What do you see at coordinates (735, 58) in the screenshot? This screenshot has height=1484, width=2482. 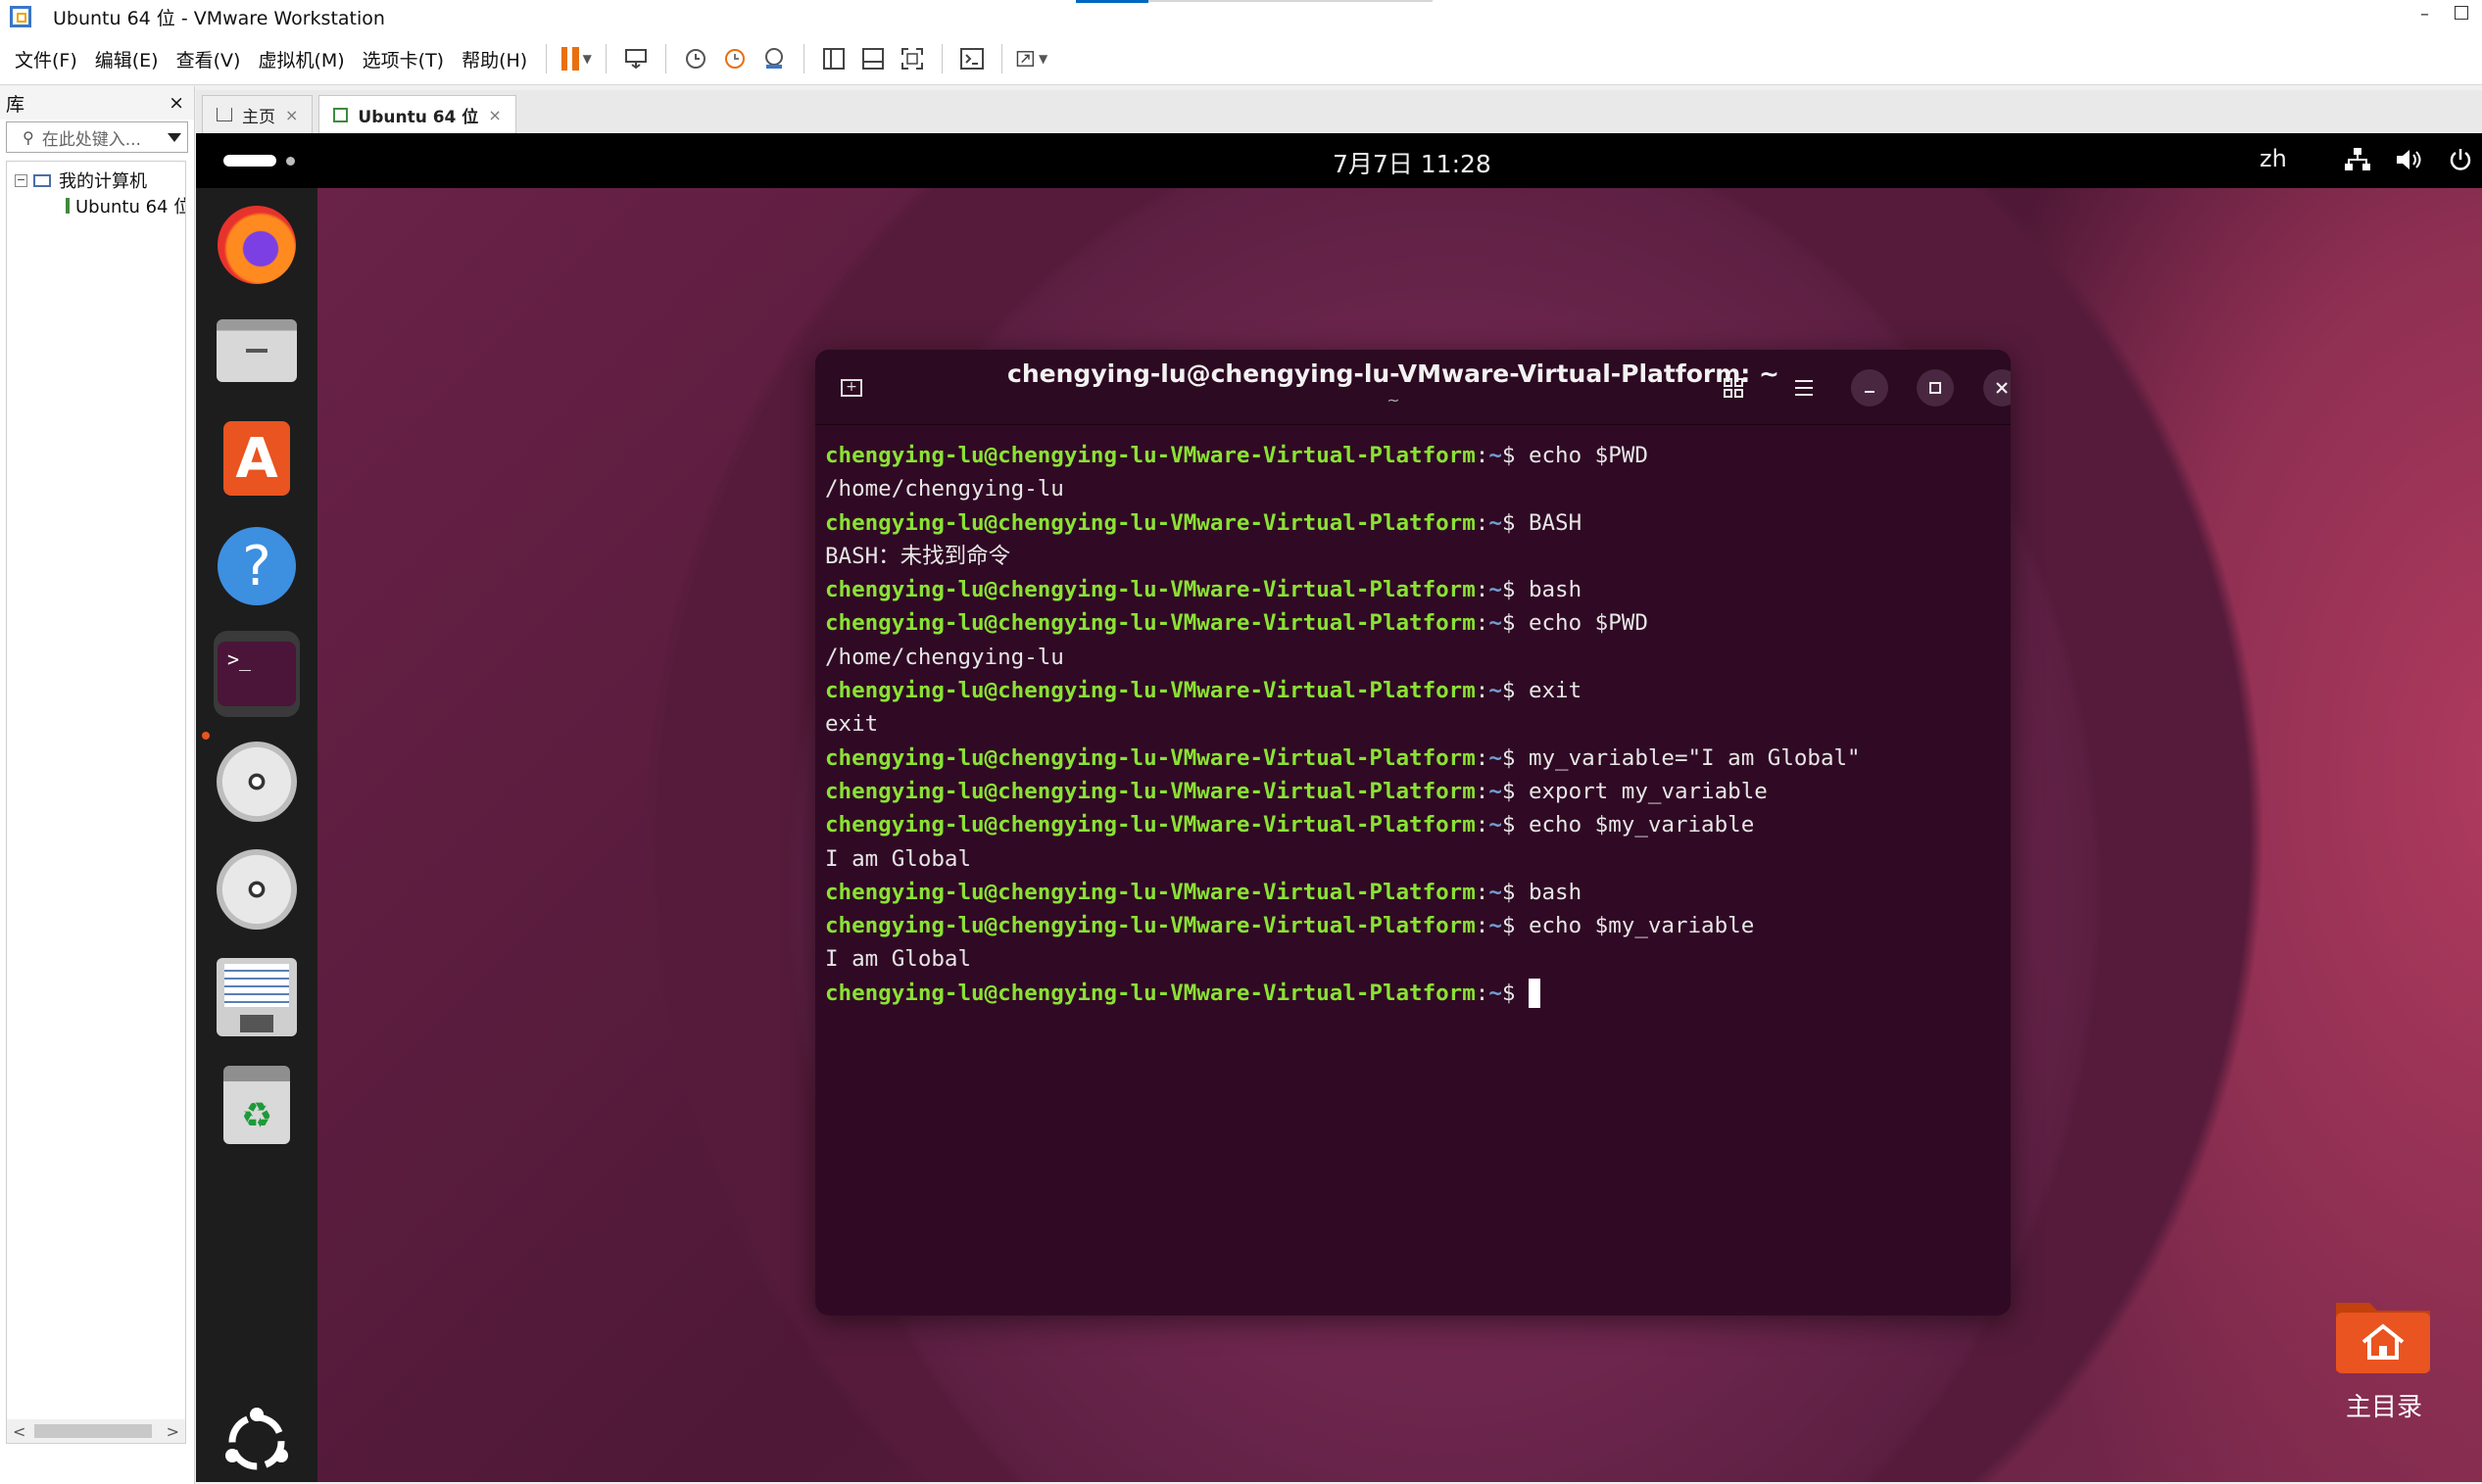 I see `revert-snapshot-button` at bounding box center [735, 58].